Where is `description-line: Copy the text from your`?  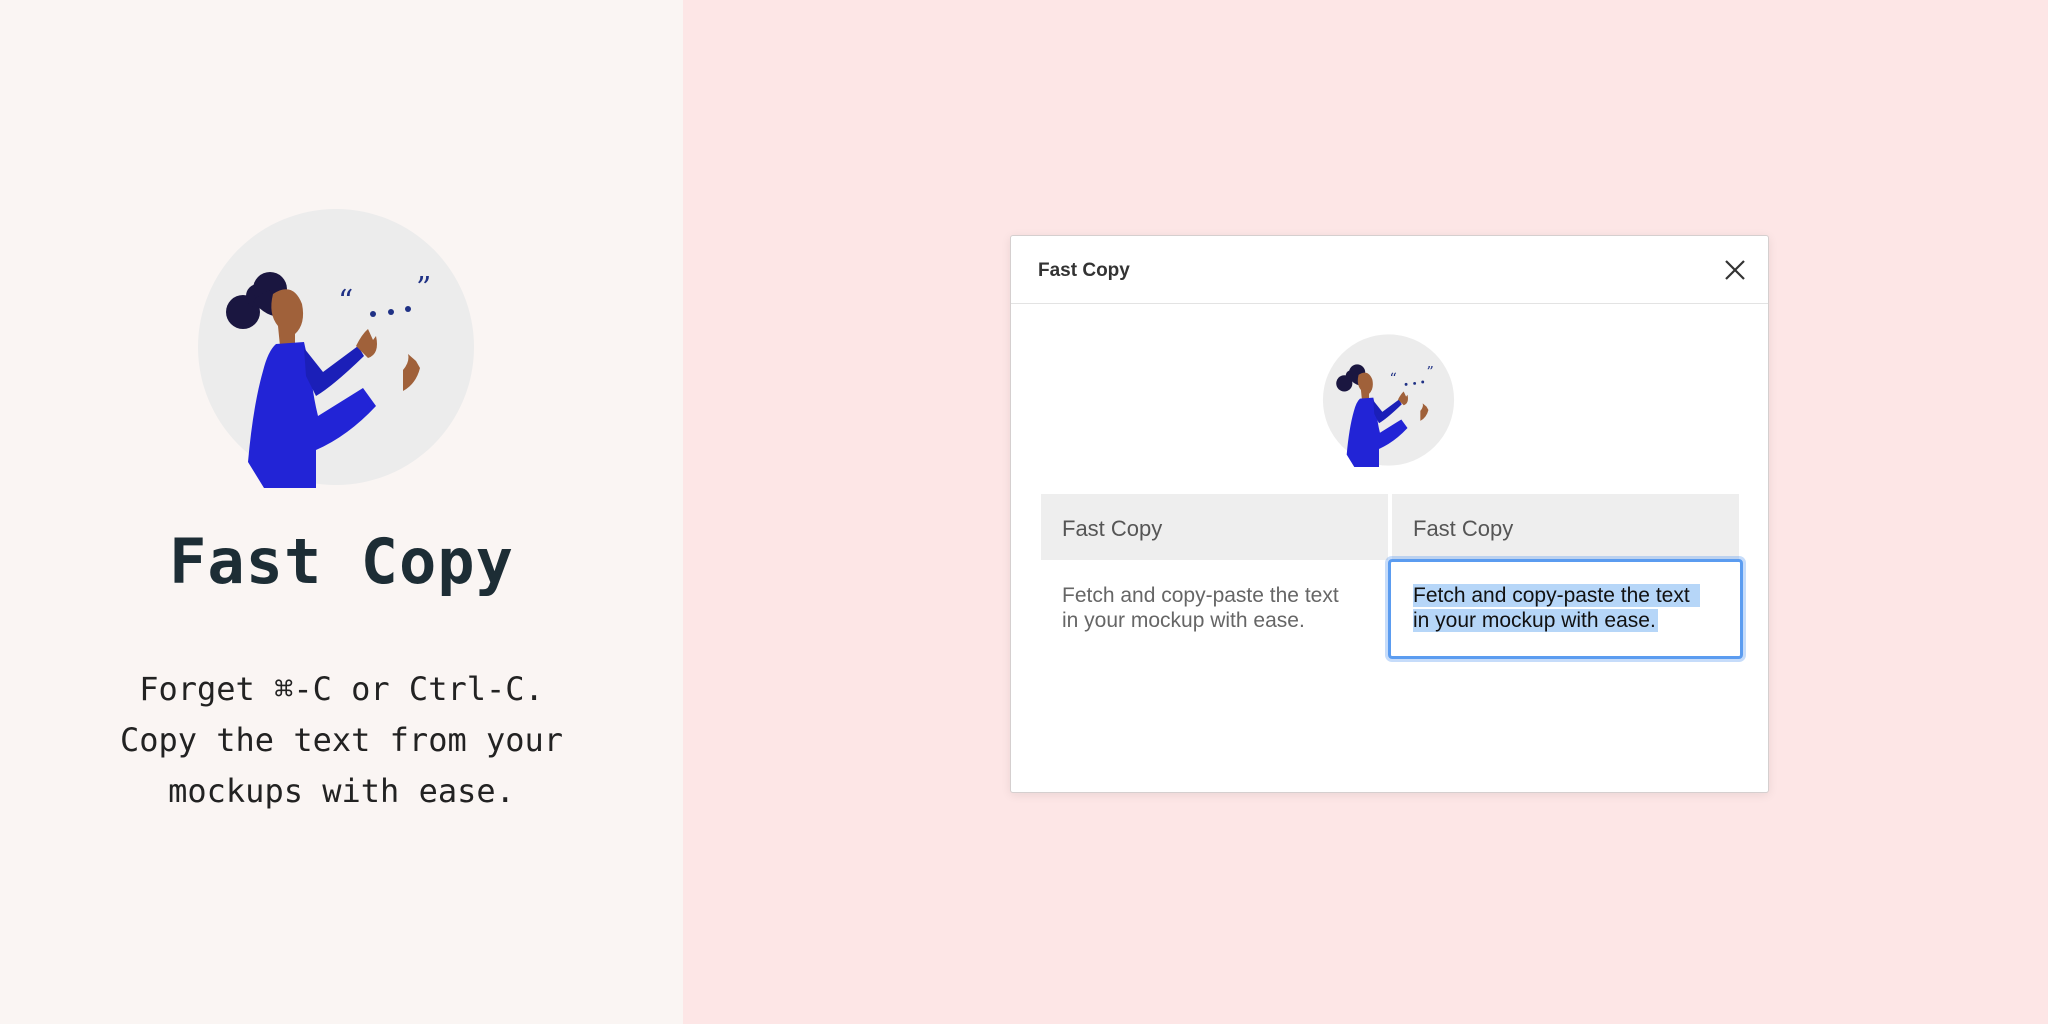
description-line: Copy the text from your is located at coordinates (341, 740).